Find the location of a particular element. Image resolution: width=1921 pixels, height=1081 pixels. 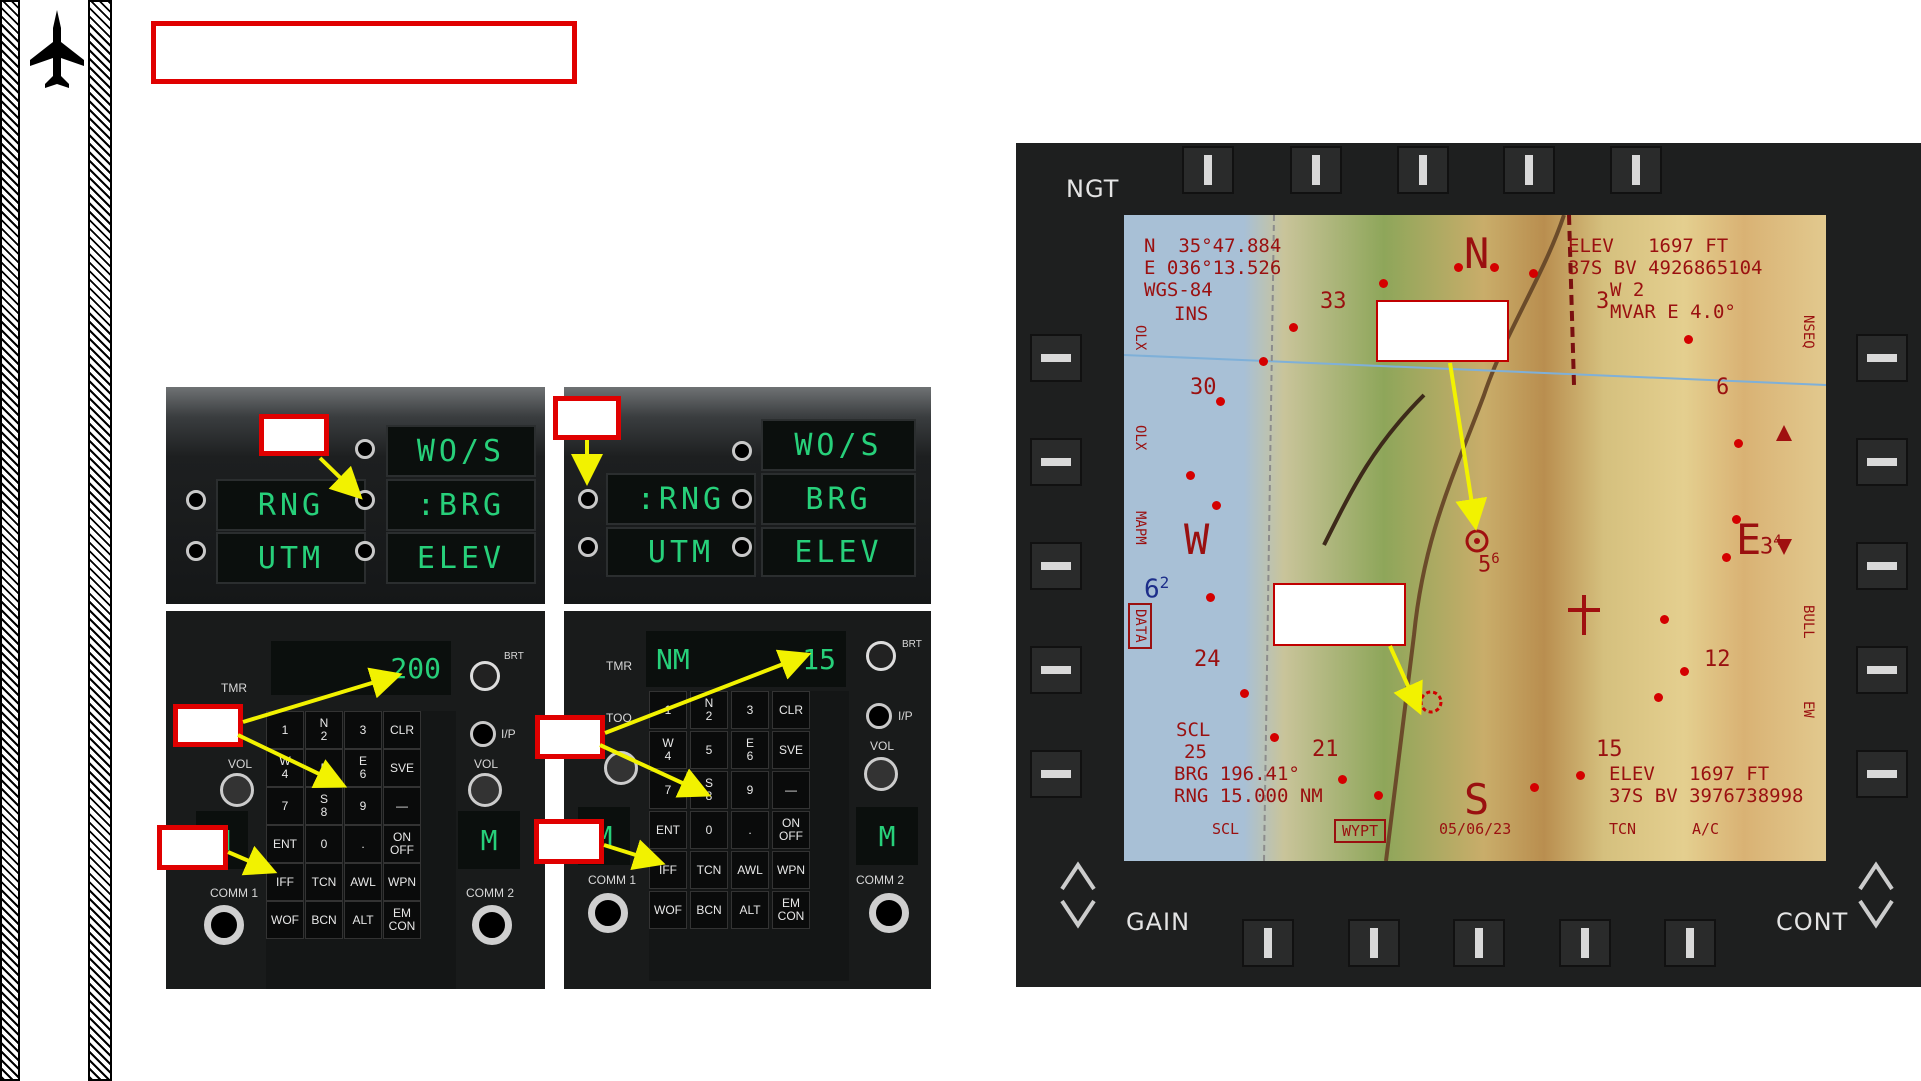

map-right-side-1: NSEQ is located at coordinates (1808, 332).